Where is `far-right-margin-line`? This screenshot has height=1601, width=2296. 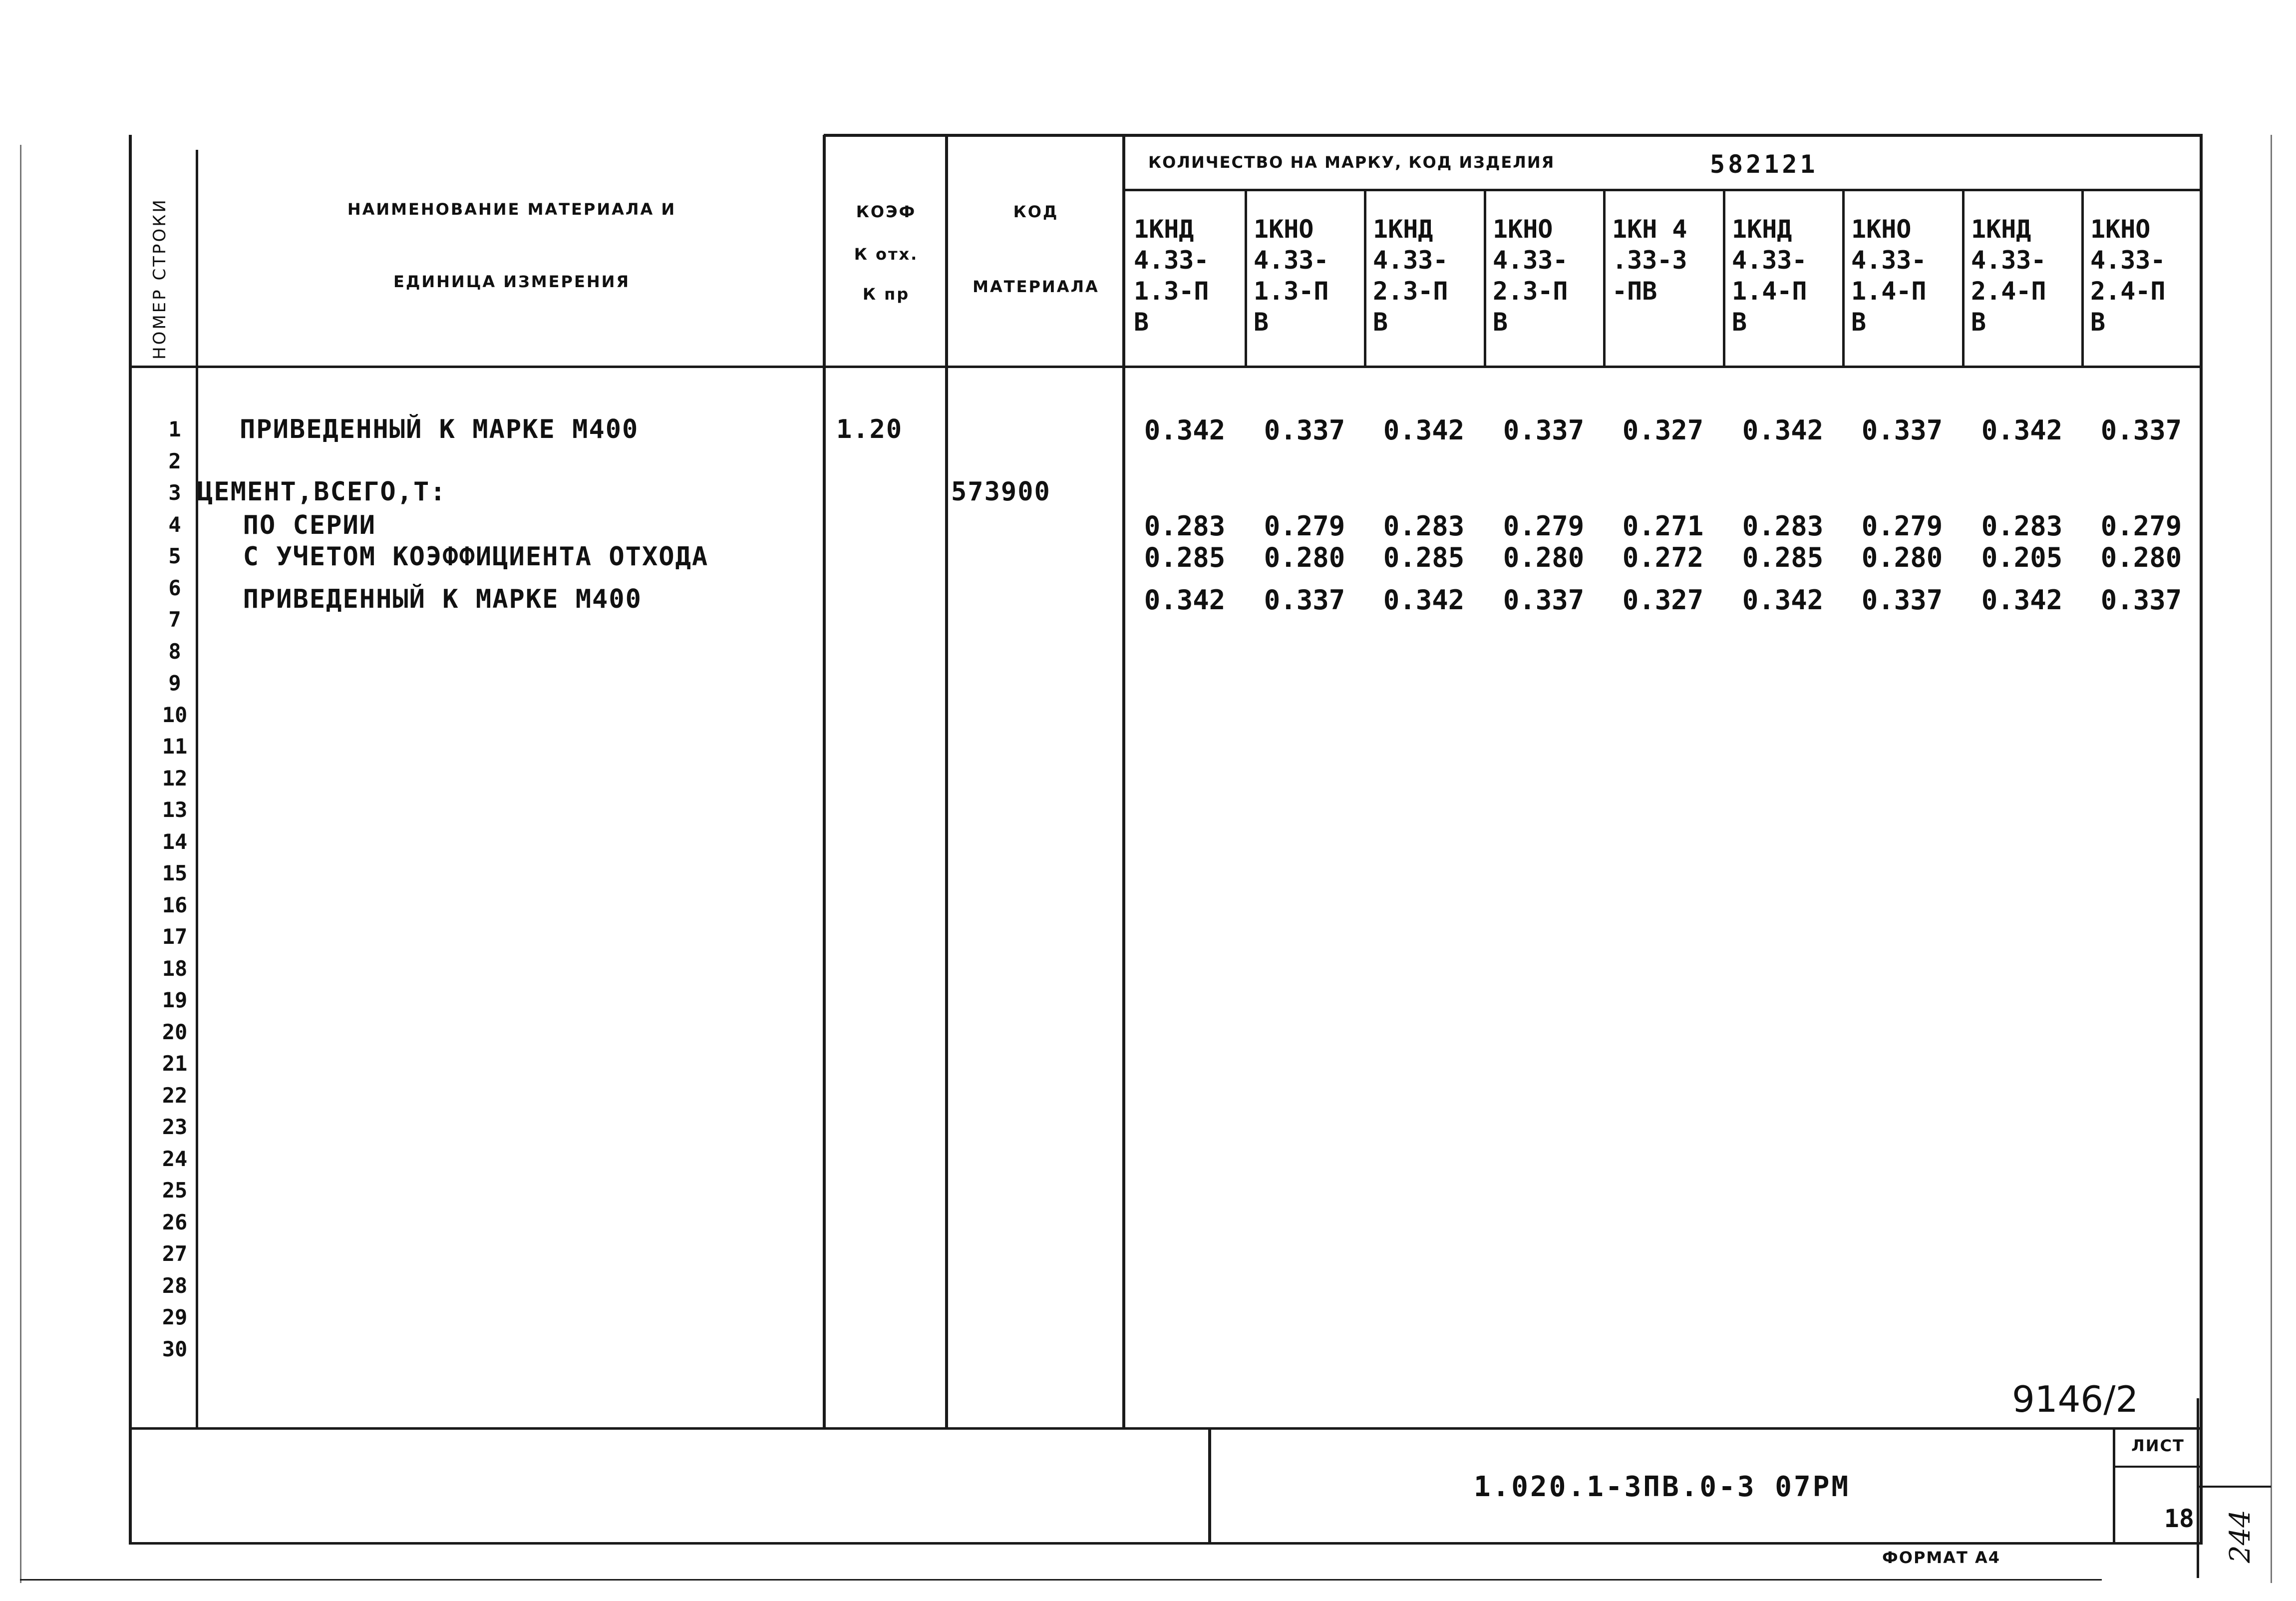 far-right-margin-line is located at coordinates (2271, 859).